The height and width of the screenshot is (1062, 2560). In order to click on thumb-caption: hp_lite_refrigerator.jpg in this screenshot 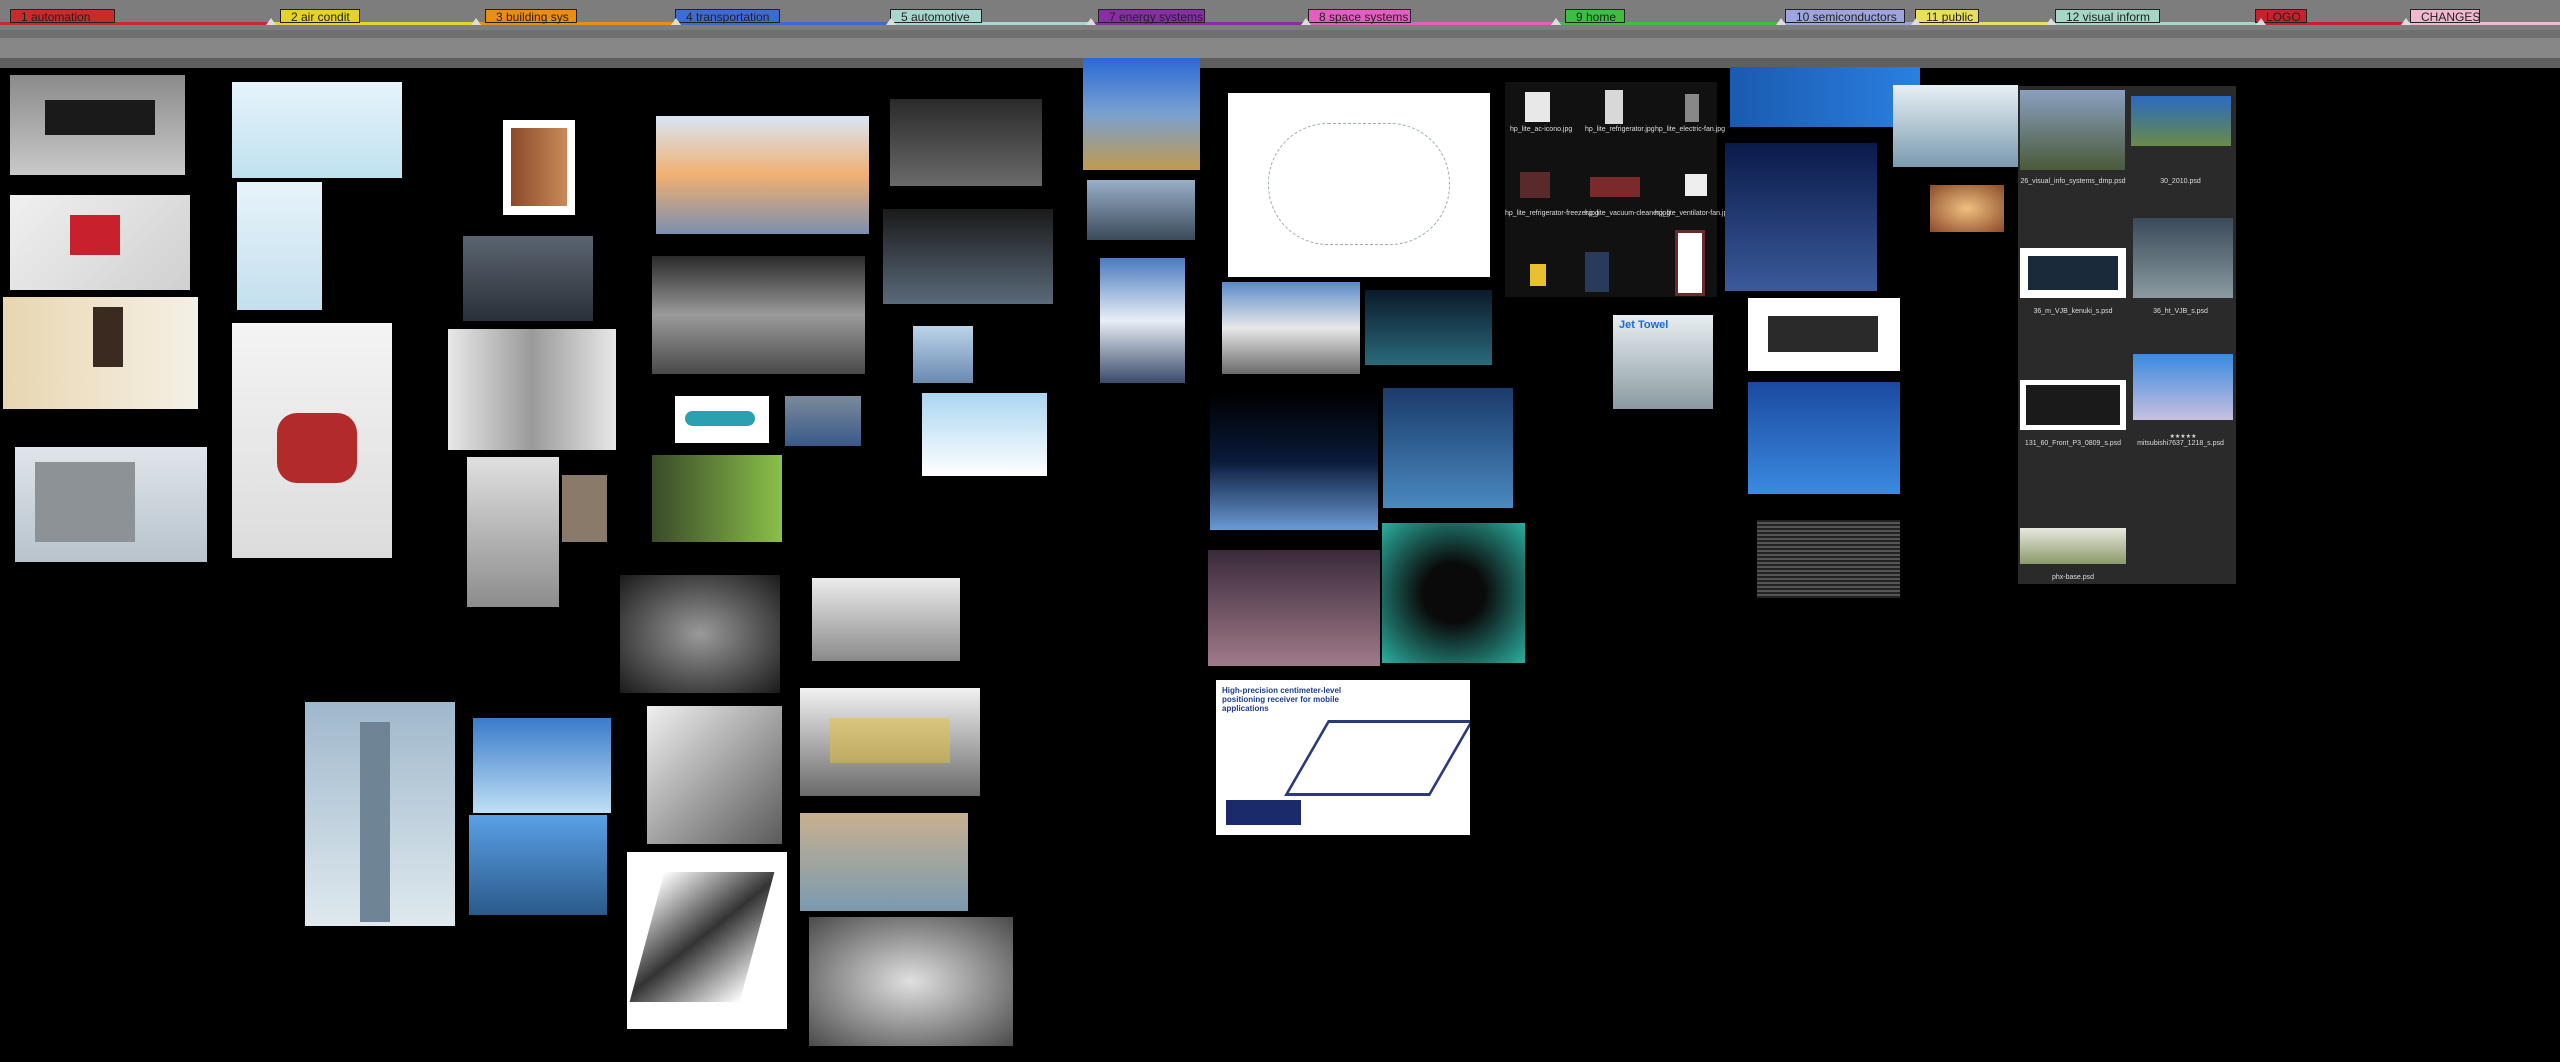, I will do `click(1620, 129)`.